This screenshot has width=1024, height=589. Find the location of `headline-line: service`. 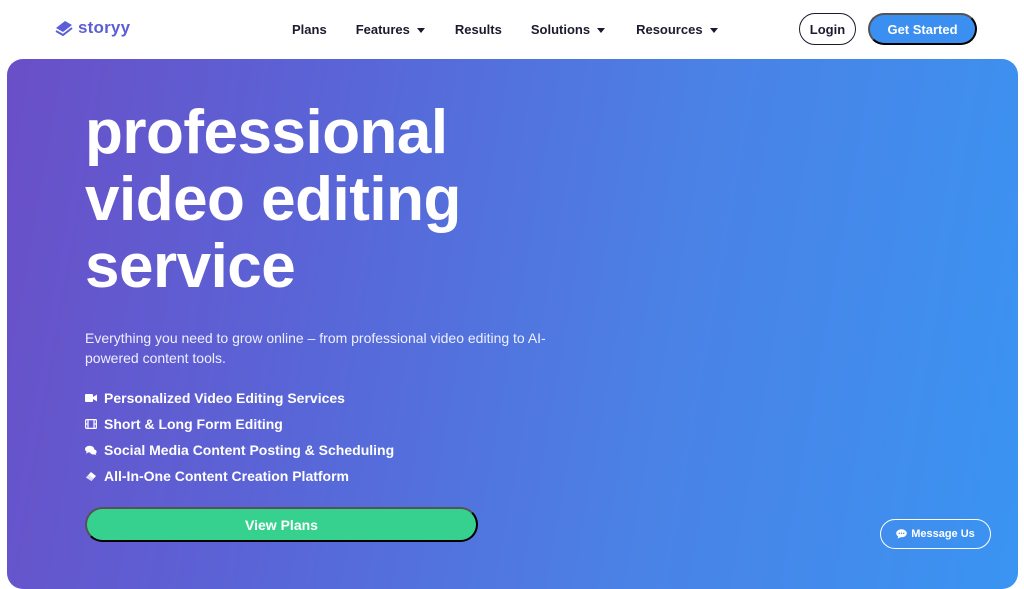

headline-line: service is located at coordinates (190, 266).